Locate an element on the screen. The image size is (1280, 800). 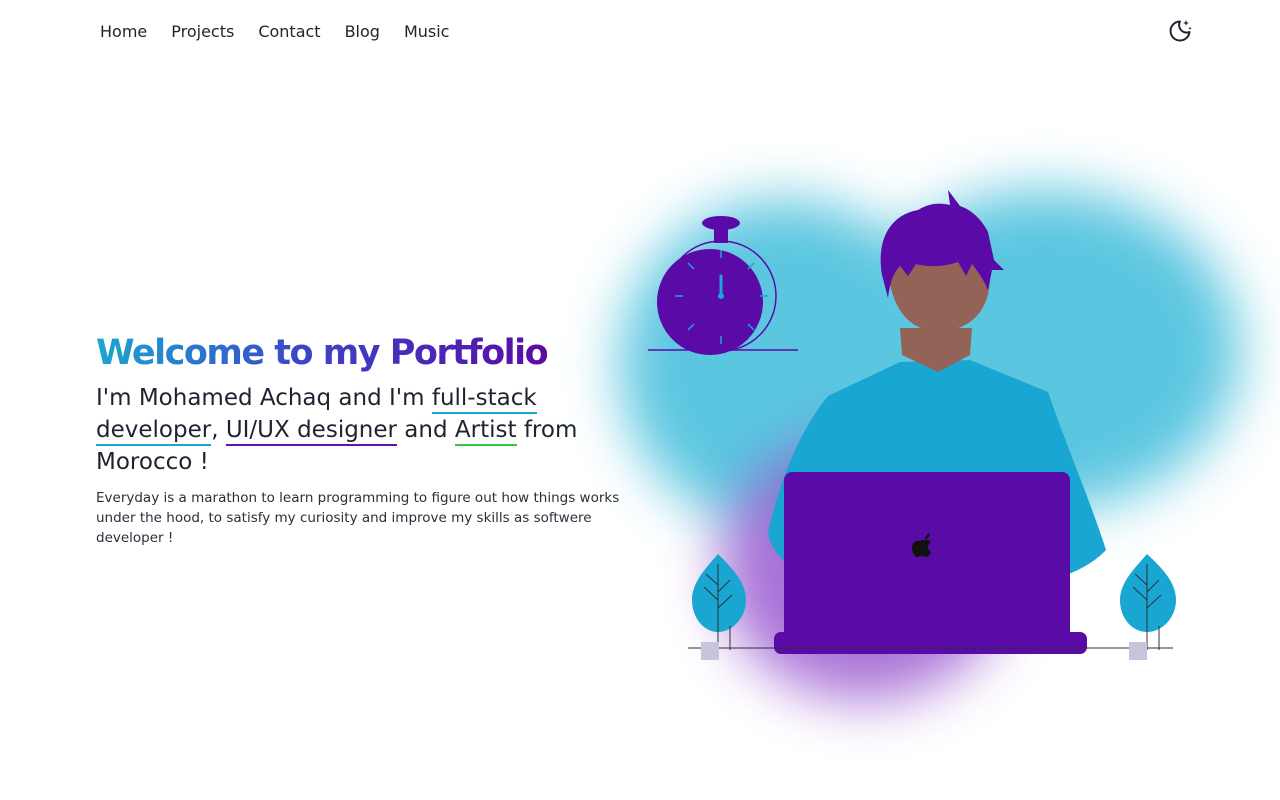
artist-link: Artist is located at coordinates (485, 431).